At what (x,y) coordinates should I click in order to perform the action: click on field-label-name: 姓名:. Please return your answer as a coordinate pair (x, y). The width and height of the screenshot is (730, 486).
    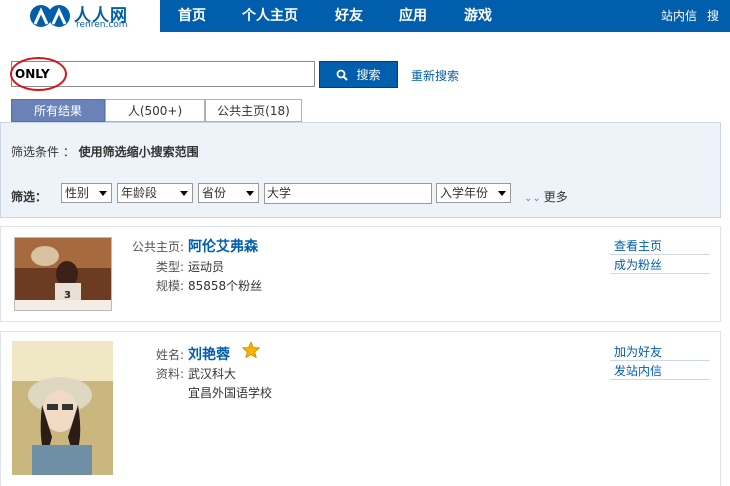
    Looking at the image, I should click on (169, 355).